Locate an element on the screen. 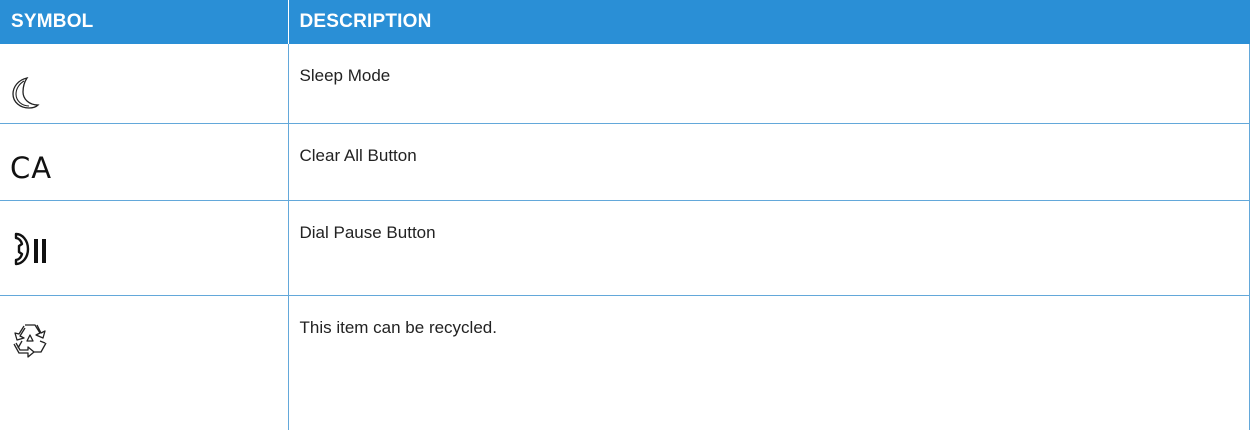  symbol-cell: CA is located at coordinates (144, 162).